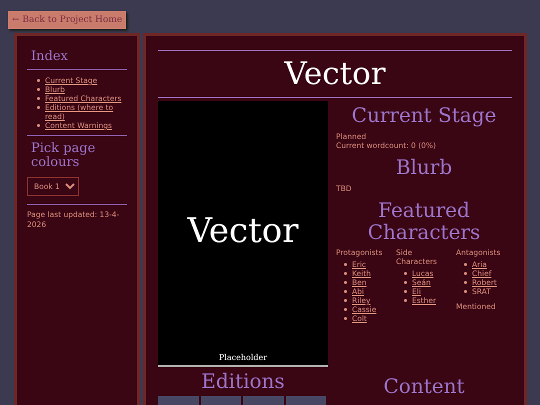  I want to click on cover-caption: Placeholder, so click(243, 357).